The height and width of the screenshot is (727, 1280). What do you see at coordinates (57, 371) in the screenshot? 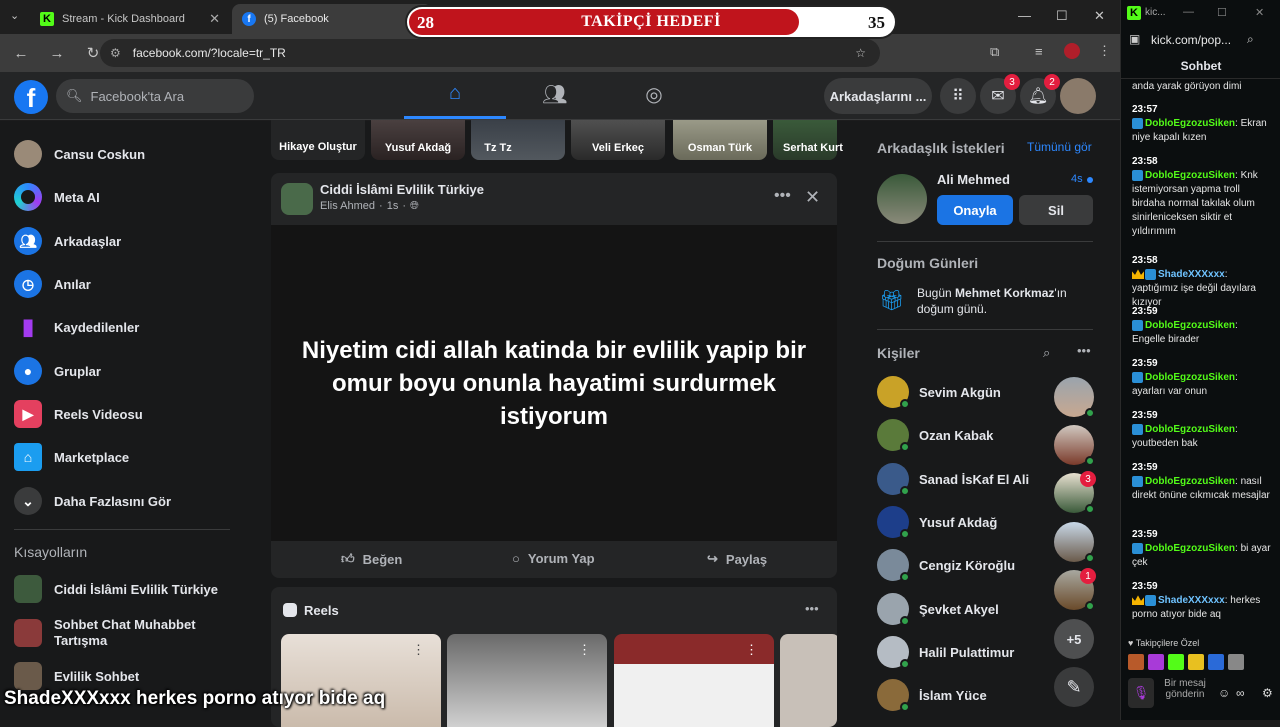
I see `sidebar-item-groups: ● Gruplar` at bounding box center [57, 371].